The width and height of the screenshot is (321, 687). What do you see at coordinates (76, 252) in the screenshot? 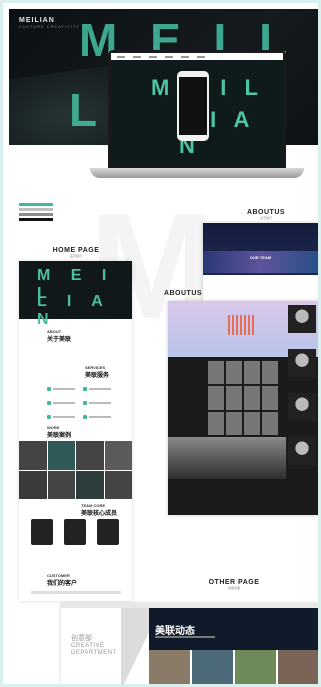
I see `label-home-page: HOME PAGE 首页展示` at bounding box center [76, 252].